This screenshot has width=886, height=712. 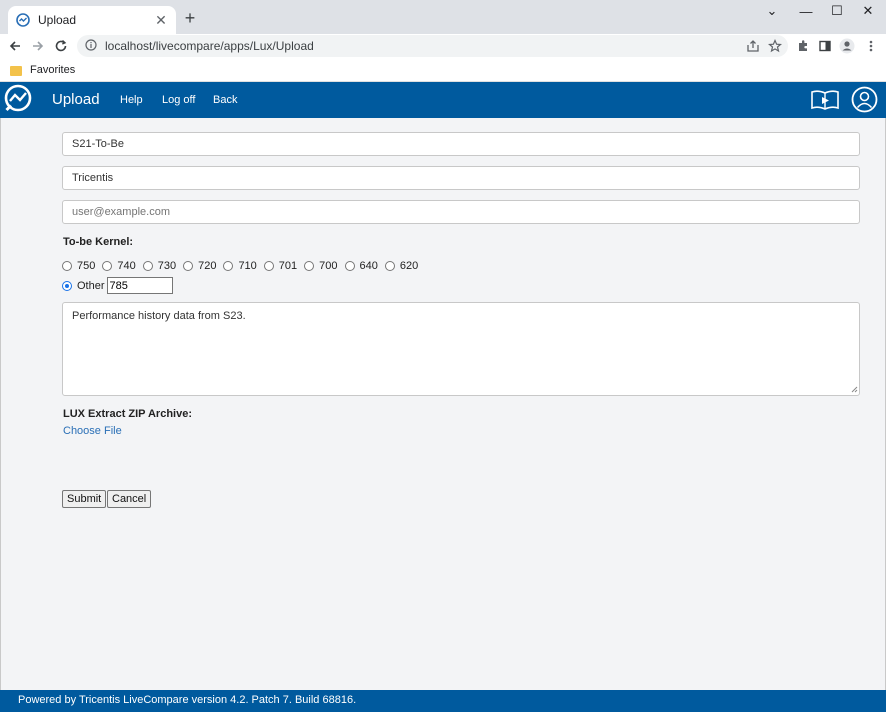 What do you see at coordinates (775, 46) in the screenshot?
I see `star-icon` at bounding box center [775, 46].